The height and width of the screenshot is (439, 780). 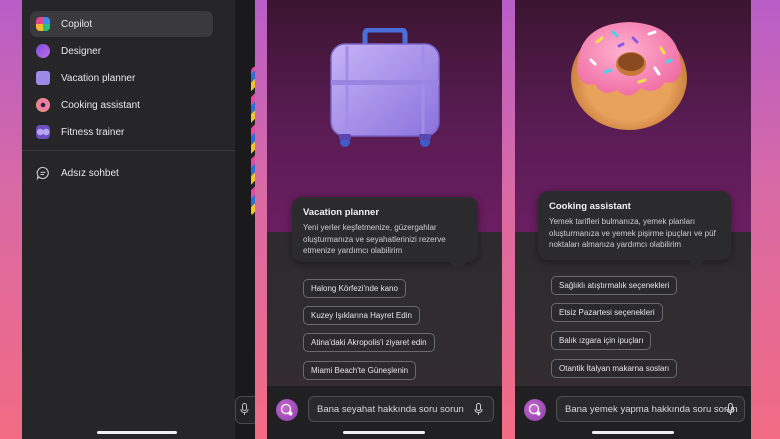 What do you see at coordinates (607, 312) in the screenshot?
I see `suggestion-chip: Etsiz Pazartesi seçenekleri` at bounding box center [607, 312].